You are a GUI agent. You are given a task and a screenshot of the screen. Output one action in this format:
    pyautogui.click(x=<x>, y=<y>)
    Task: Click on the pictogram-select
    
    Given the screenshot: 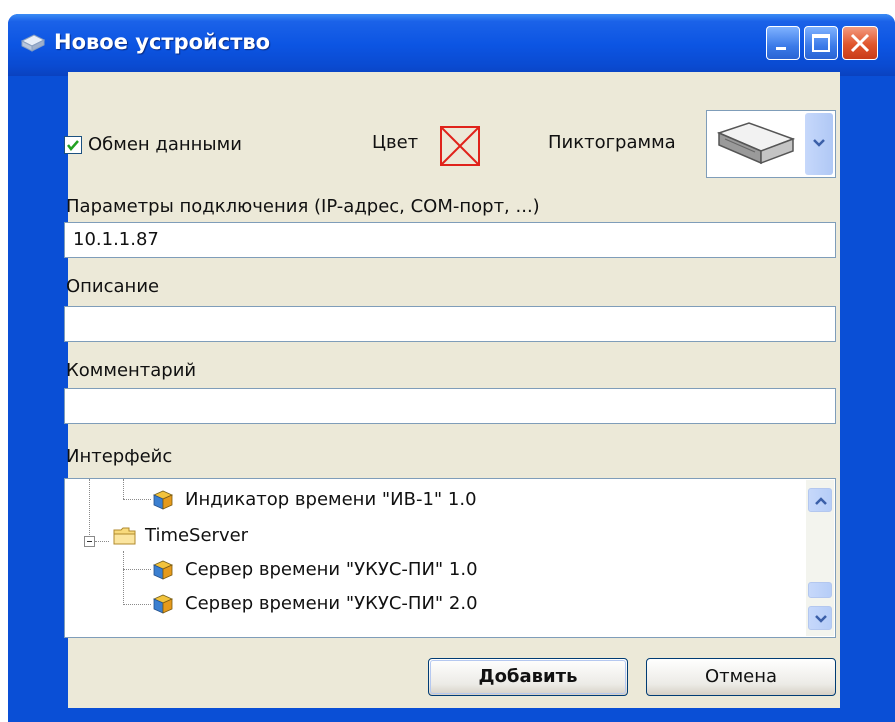 What is the action you would take?
    pyautogui.click(x=771, y=144)
    